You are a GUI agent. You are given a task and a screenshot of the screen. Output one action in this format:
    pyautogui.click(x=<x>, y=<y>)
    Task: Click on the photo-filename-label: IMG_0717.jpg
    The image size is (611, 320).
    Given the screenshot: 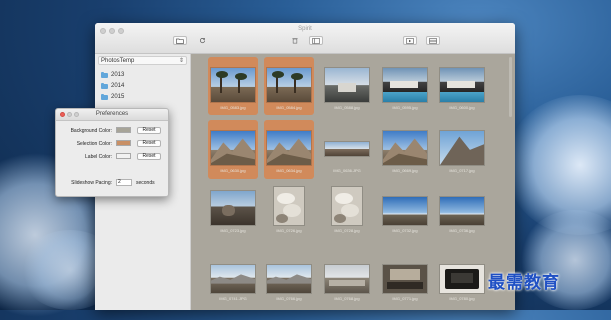 What is the action you would take?
    pyautogui.click(x=462, y=170)
    